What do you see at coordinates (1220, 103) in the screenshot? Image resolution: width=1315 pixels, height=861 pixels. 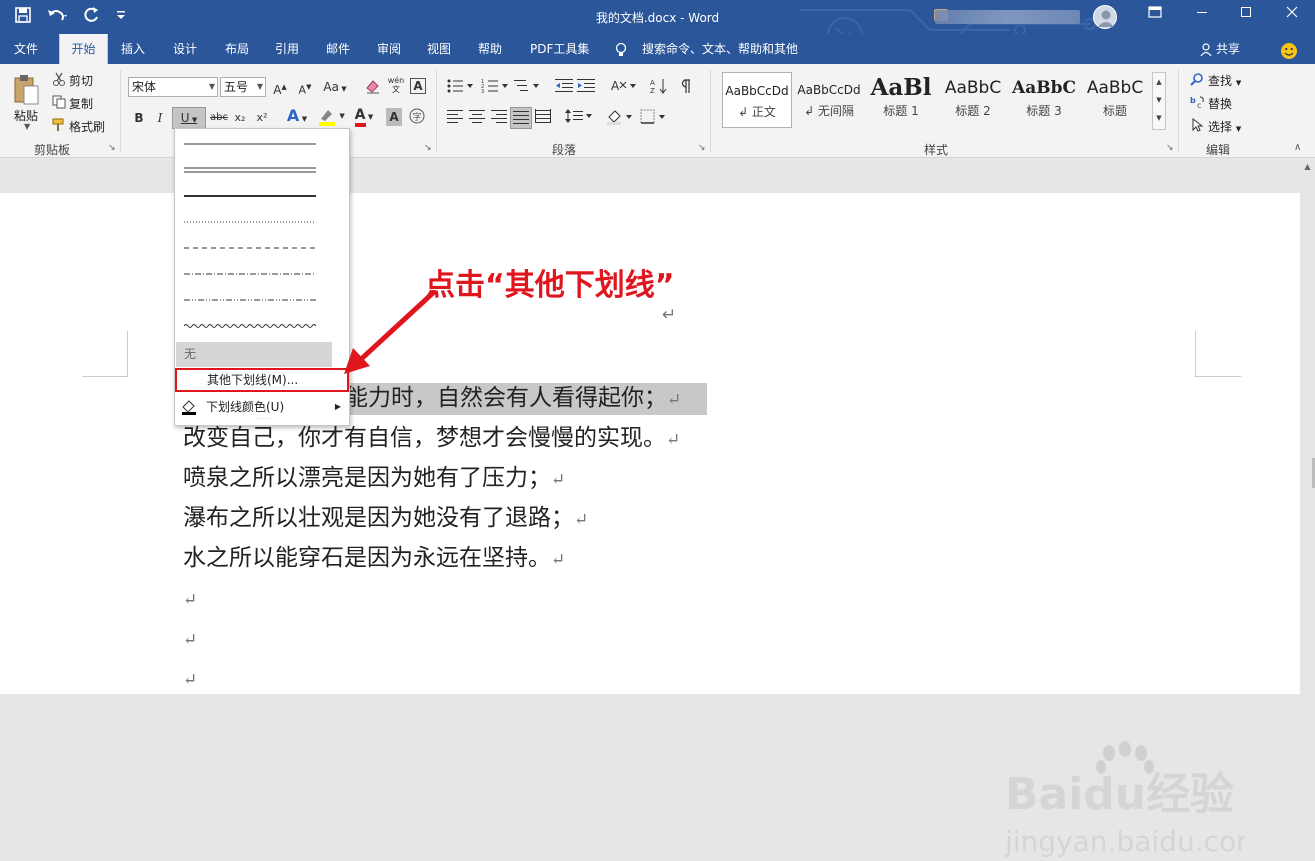 I see `replace-button: 替换` at bounding box center [1220, 103].